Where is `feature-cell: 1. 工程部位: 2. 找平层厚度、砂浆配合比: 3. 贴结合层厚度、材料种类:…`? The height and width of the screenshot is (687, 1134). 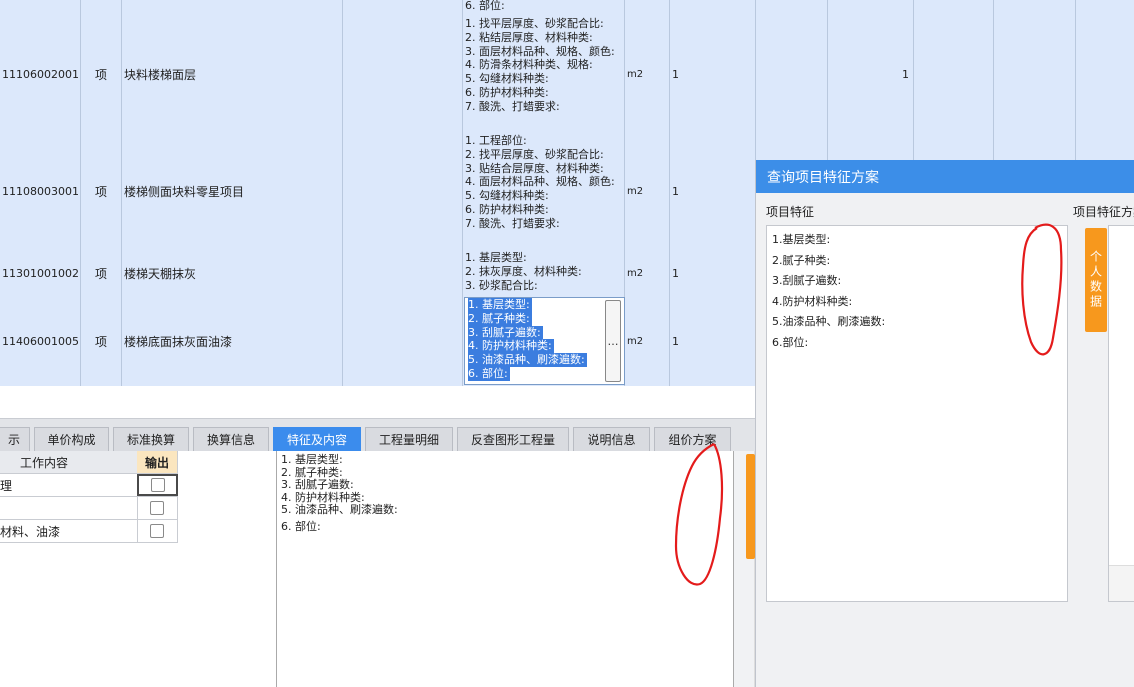 feature-cell: 1. 工程部位: 2. 找平层厚度、砂浆配合比: 3. 贴结合层厚度、材料种类:… is located at coordinates (544, 191).